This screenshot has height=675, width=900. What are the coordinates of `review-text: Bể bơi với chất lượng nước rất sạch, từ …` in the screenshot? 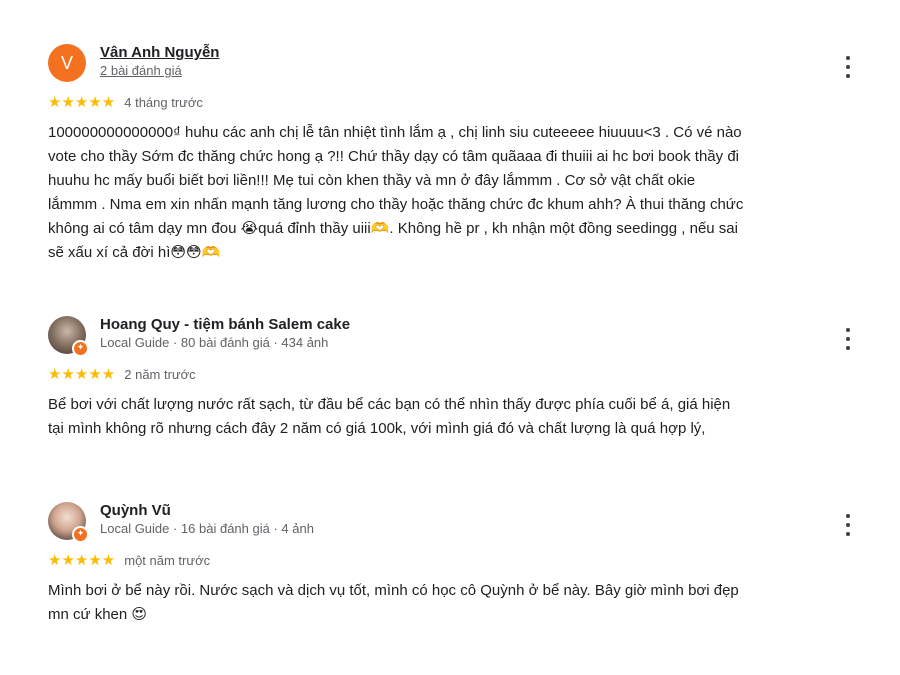 It's located at (389, 416).